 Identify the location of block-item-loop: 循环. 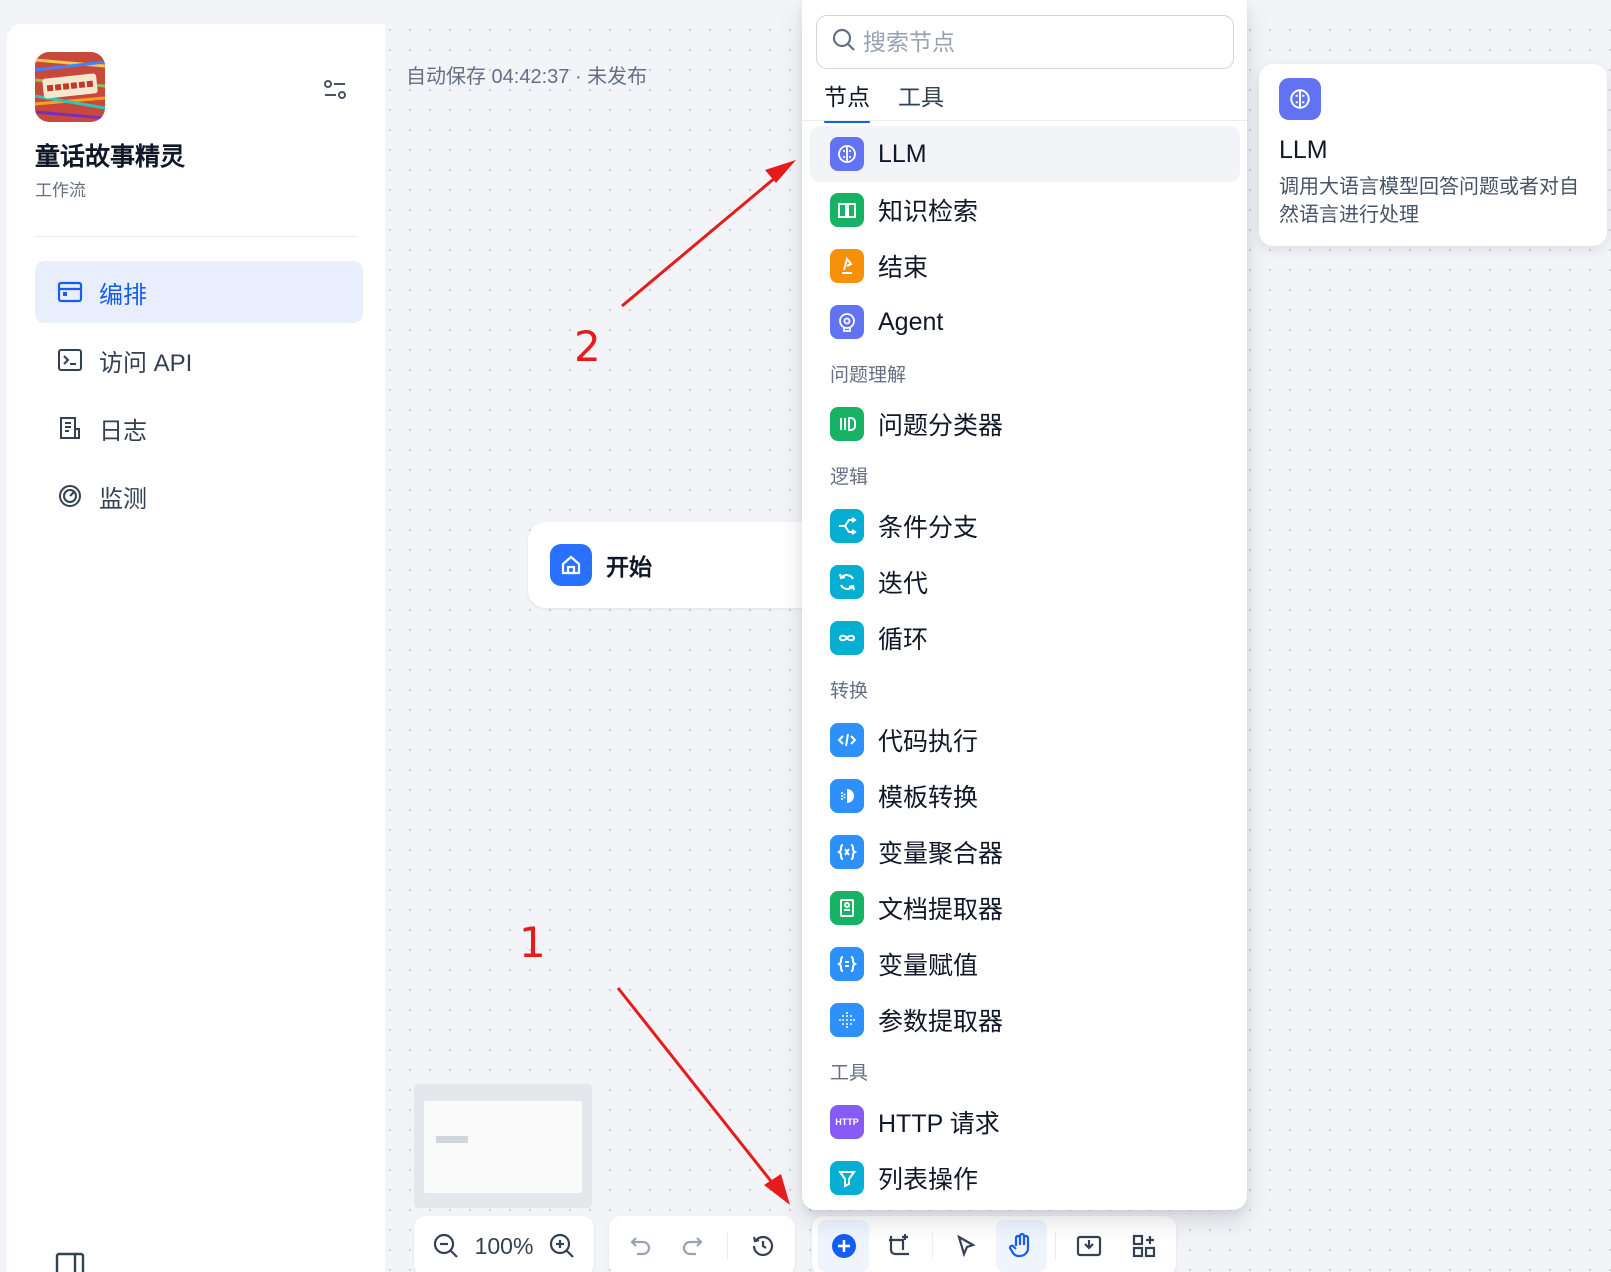
(1025, 638).